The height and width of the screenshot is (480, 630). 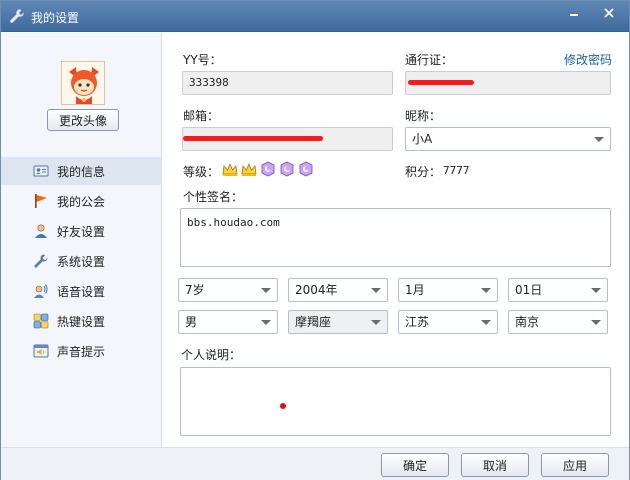 What do you see at coordinates (316, 290) in the screenshot?
I see `birth-year-value: 2004年` at bounding box center [316, 290].